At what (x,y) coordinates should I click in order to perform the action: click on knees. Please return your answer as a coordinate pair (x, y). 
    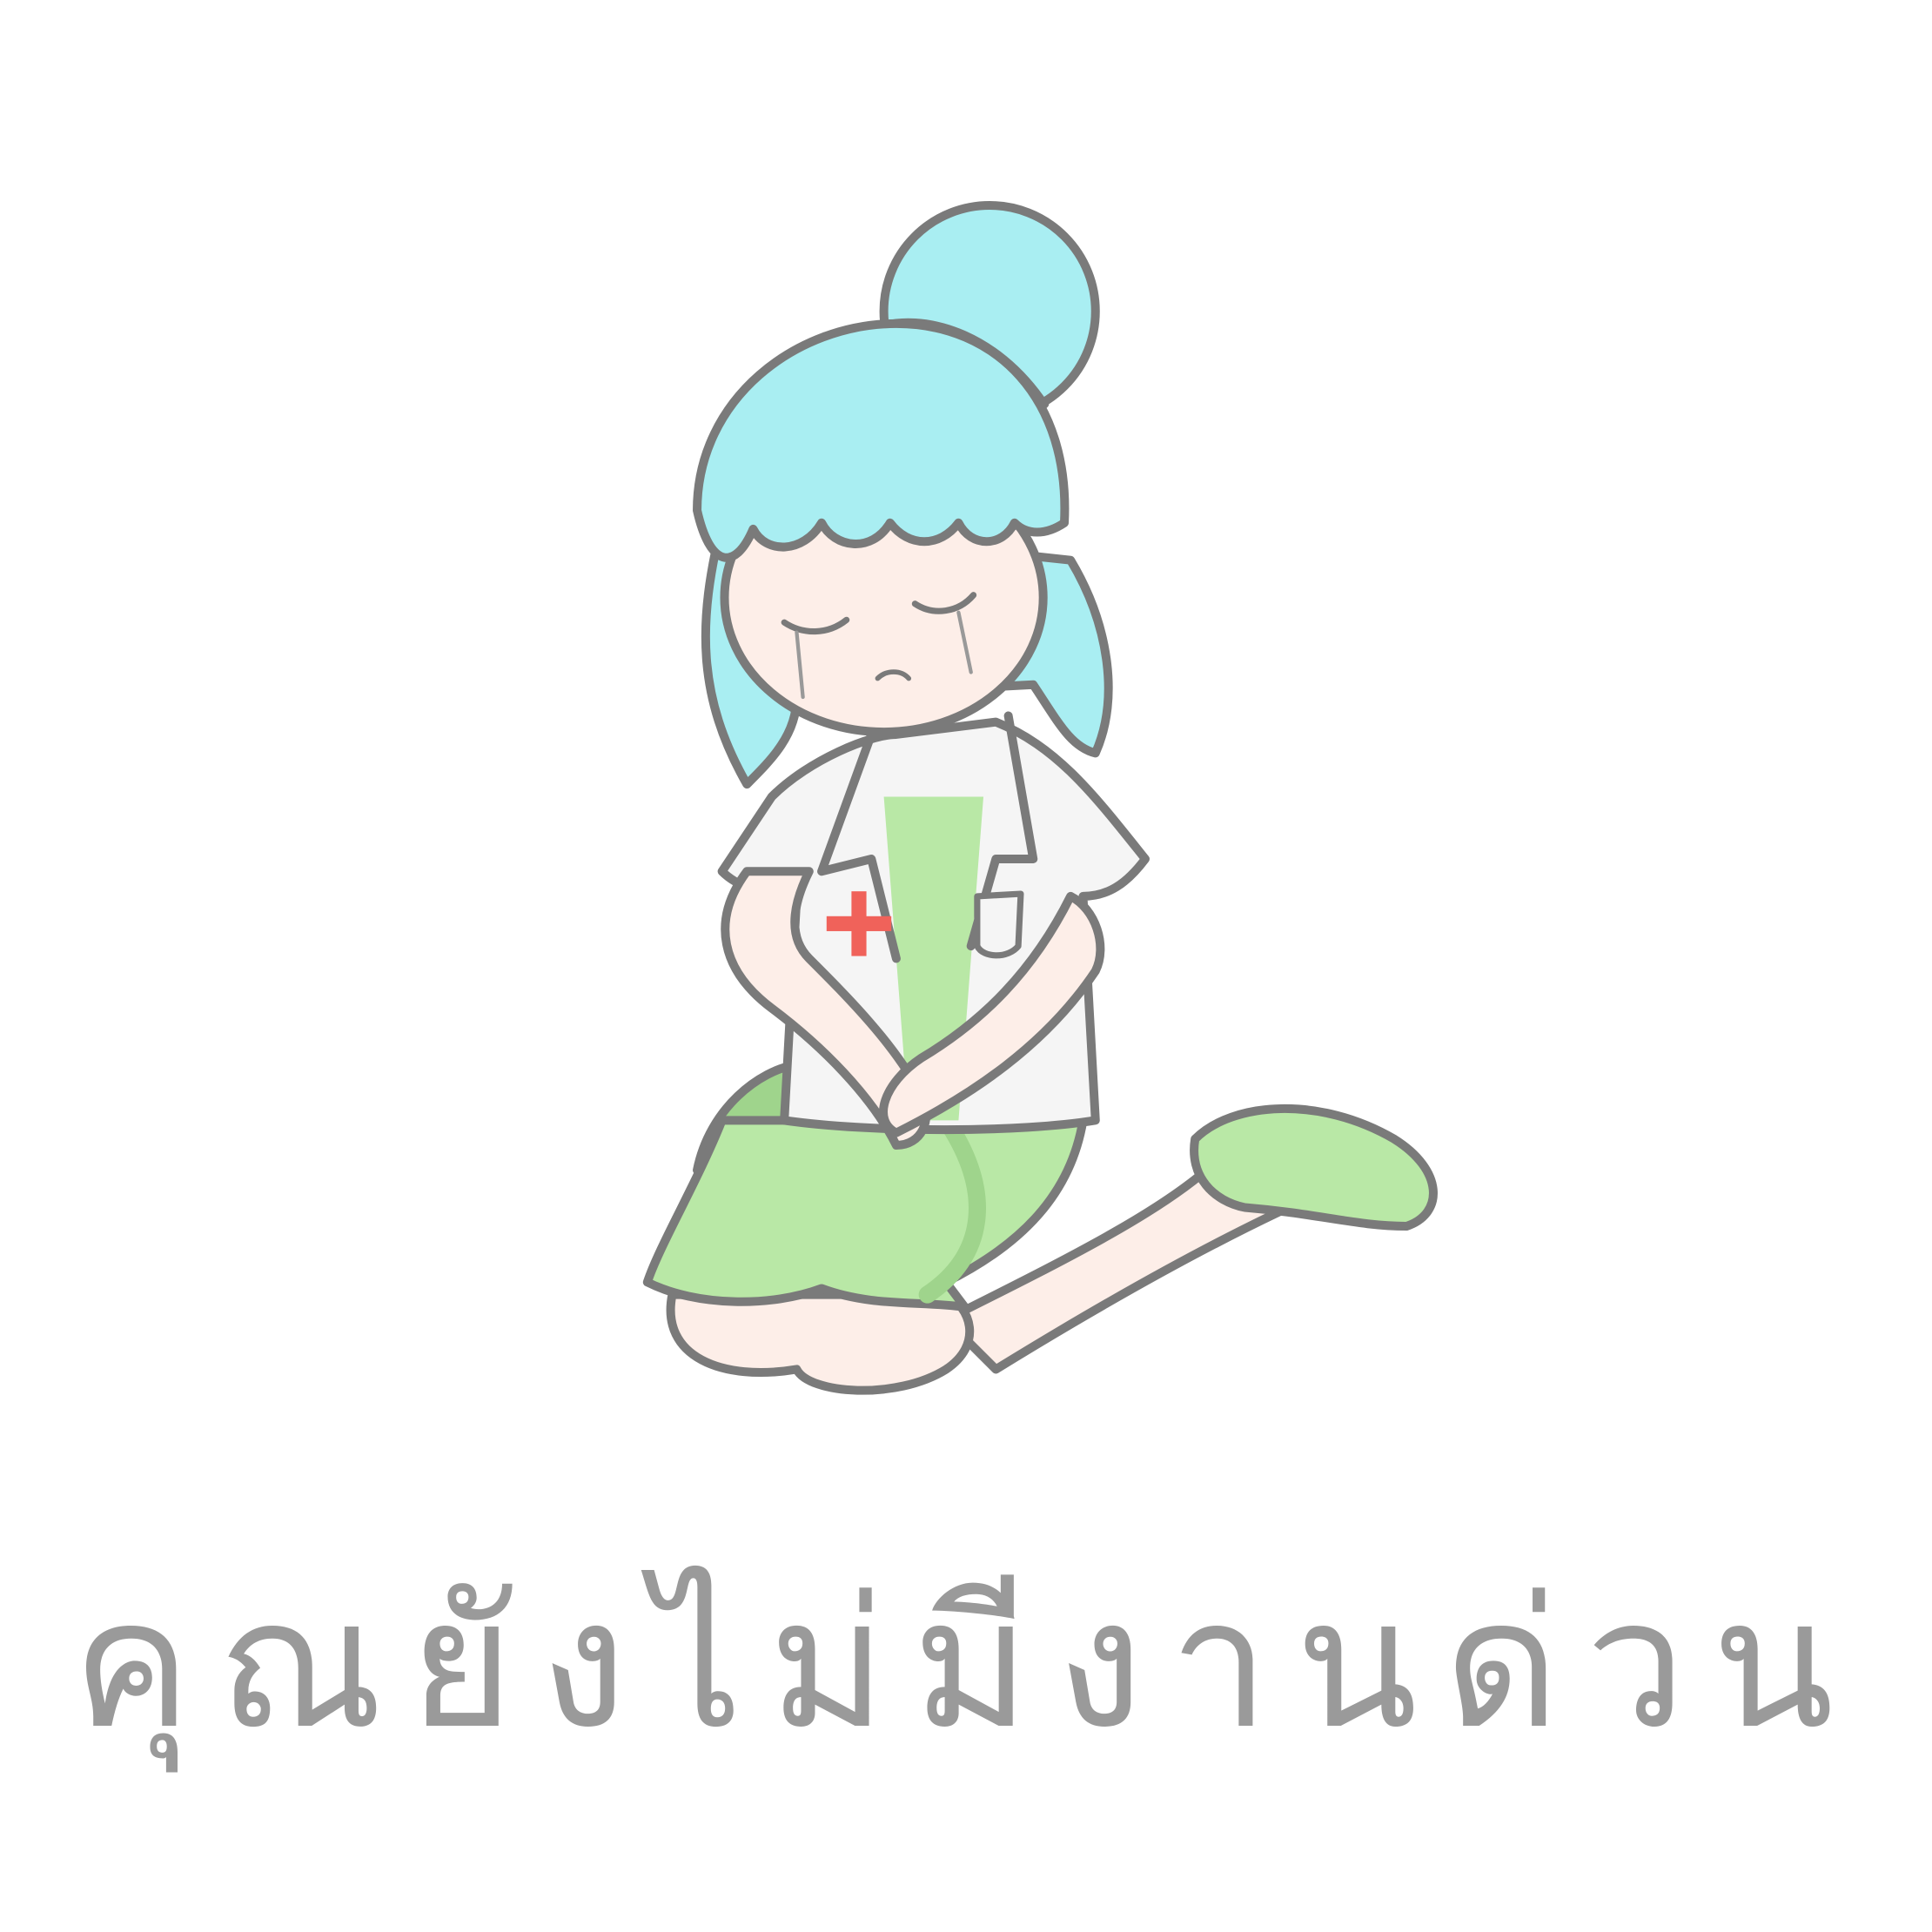
    Looking at the image, I should click on (820, 1342).